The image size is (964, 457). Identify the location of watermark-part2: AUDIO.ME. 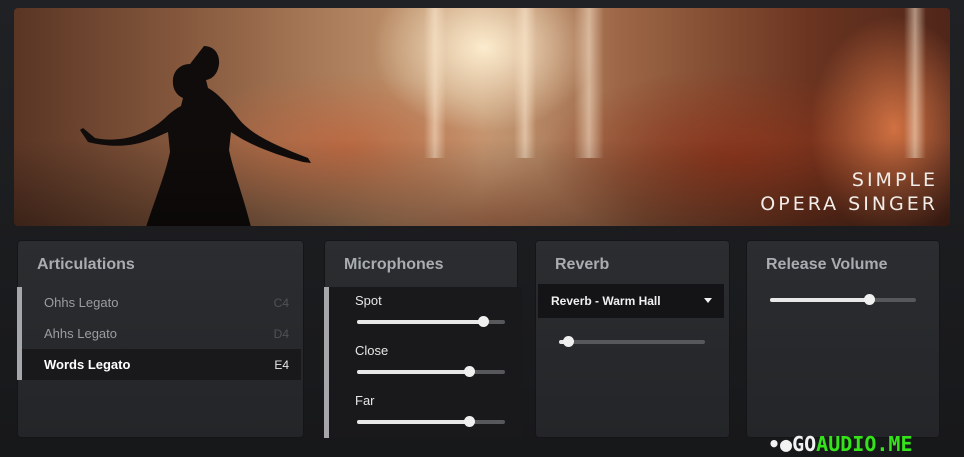
(864, 444).